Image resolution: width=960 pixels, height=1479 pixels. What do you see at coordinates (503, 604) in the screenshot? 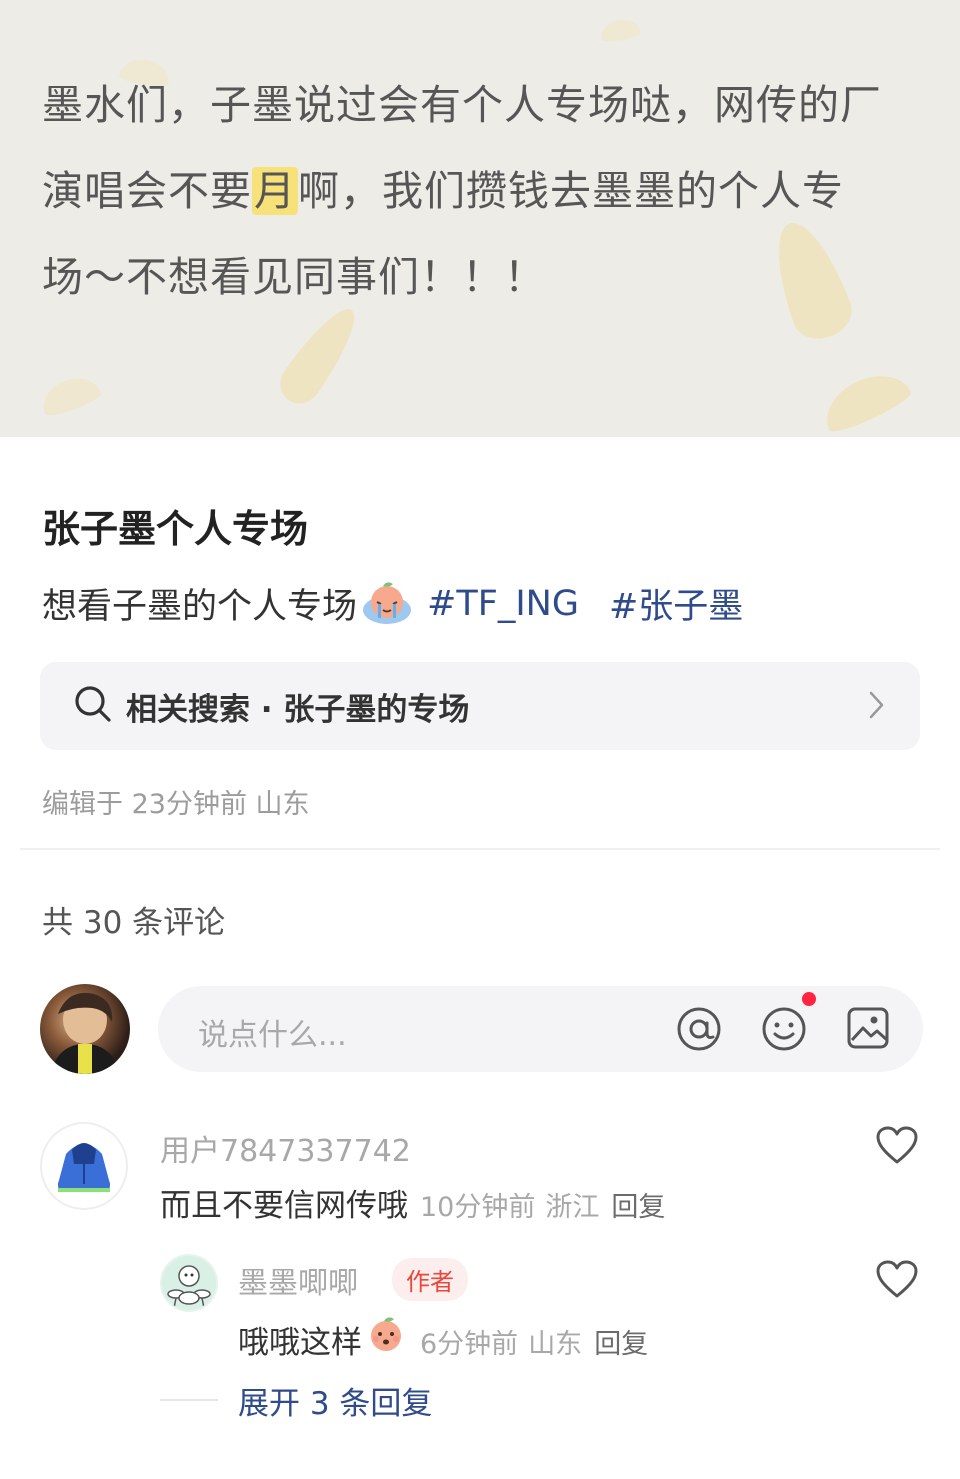
I see `hashtag-tf-ing: #TF_ING` at bounding box center [503, 604].